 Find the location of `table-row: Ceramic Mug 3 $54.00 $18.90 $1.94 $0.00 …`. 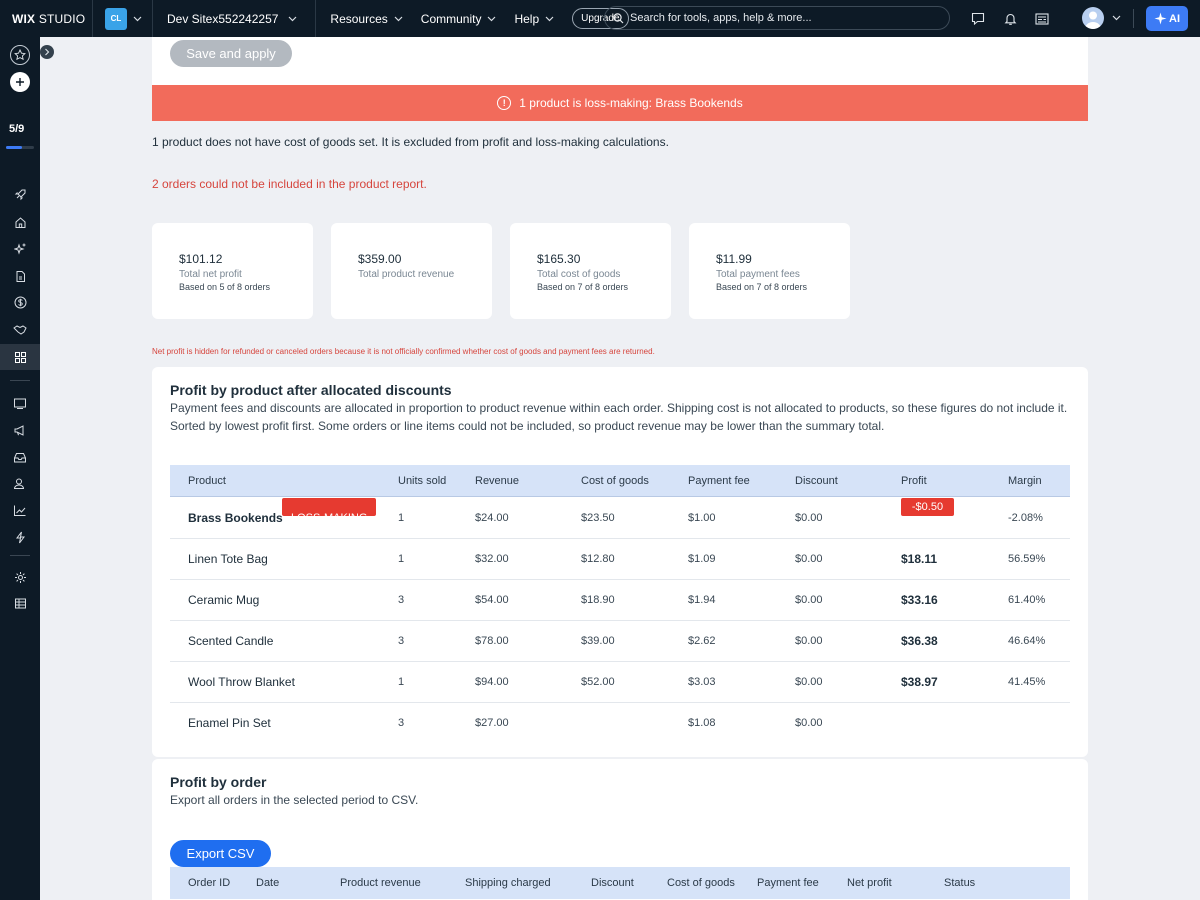

table-row: Ceramic Mug 3 $54.00 $18.90 $1.94 $0.00 … is located at coordinates (620, 600).